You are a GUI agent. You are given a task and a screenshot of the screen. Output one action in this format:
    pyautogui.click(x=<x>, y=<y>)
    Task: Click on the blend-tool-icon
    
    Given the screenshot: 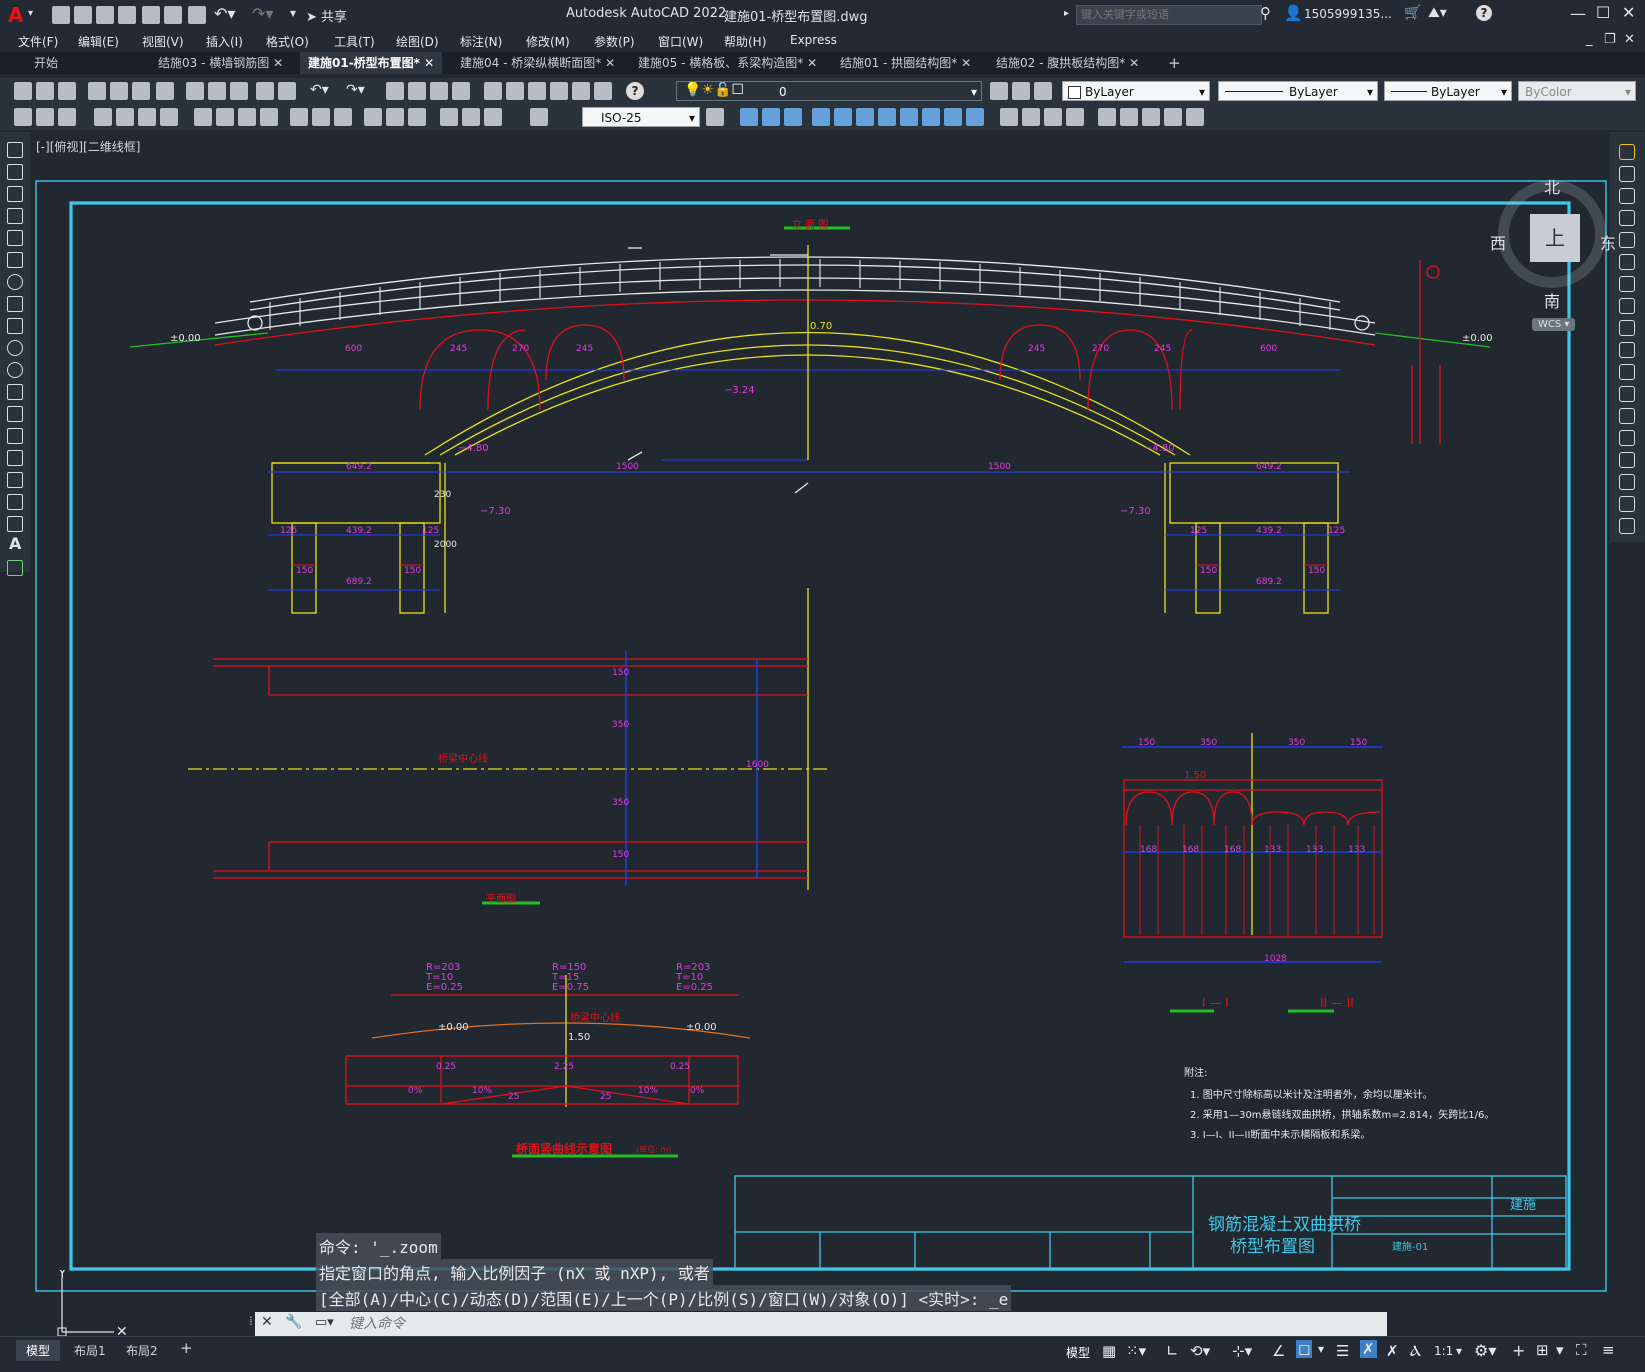 What is the action you would take?
    pyautogui.click(x=1627, y=504)
    